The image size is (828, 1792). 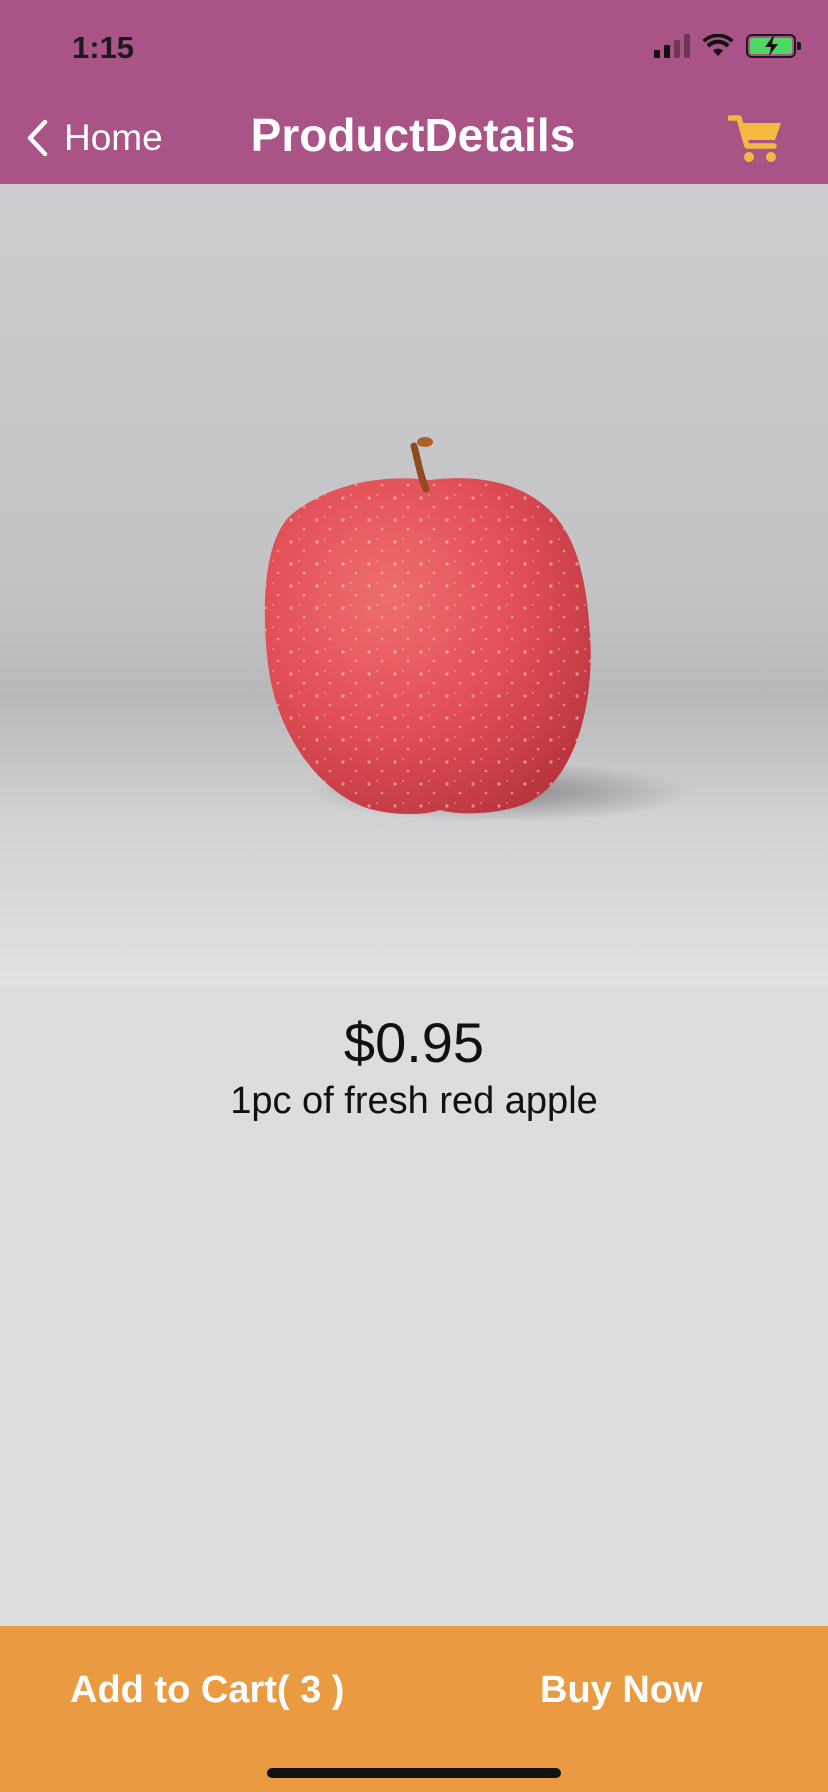 I want to click on back-button: Home, so click(x=93, y=138).